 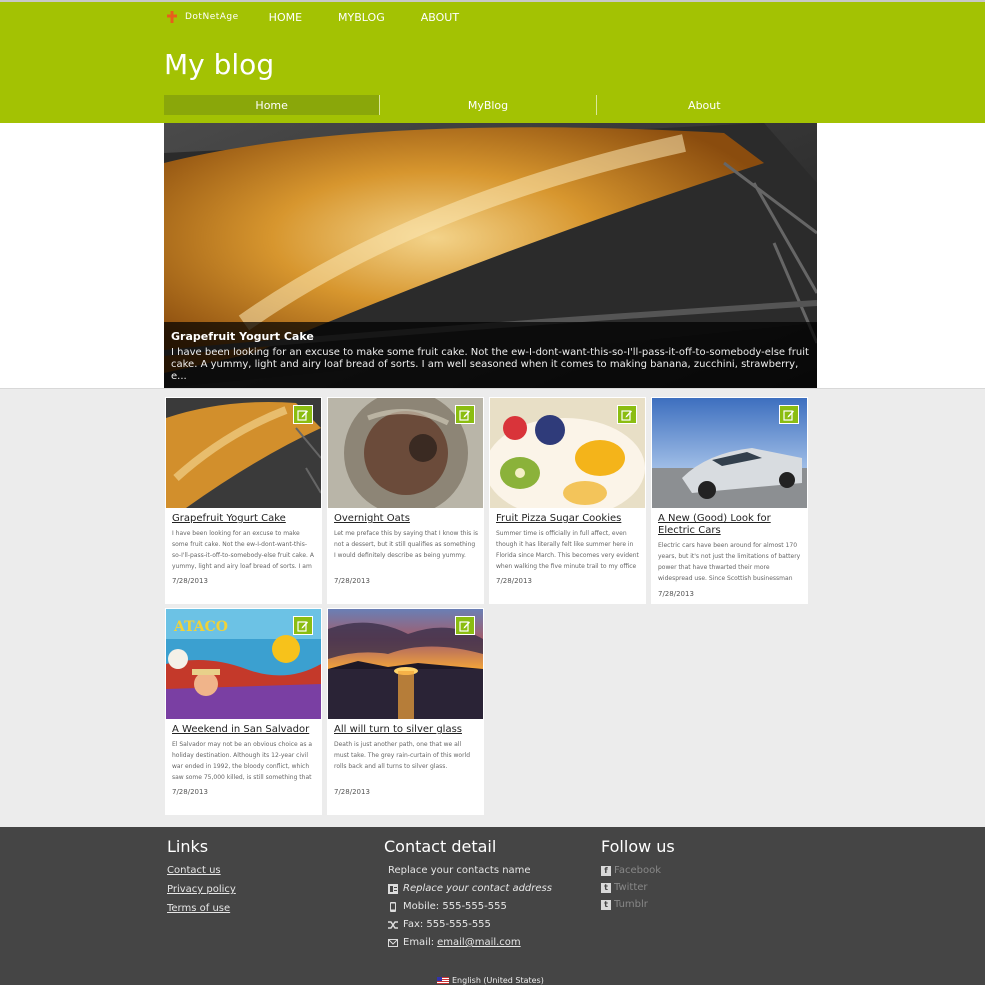 I want to click on post-title: Grapefruit Yogurt Cake, so click(x=244, y=519).